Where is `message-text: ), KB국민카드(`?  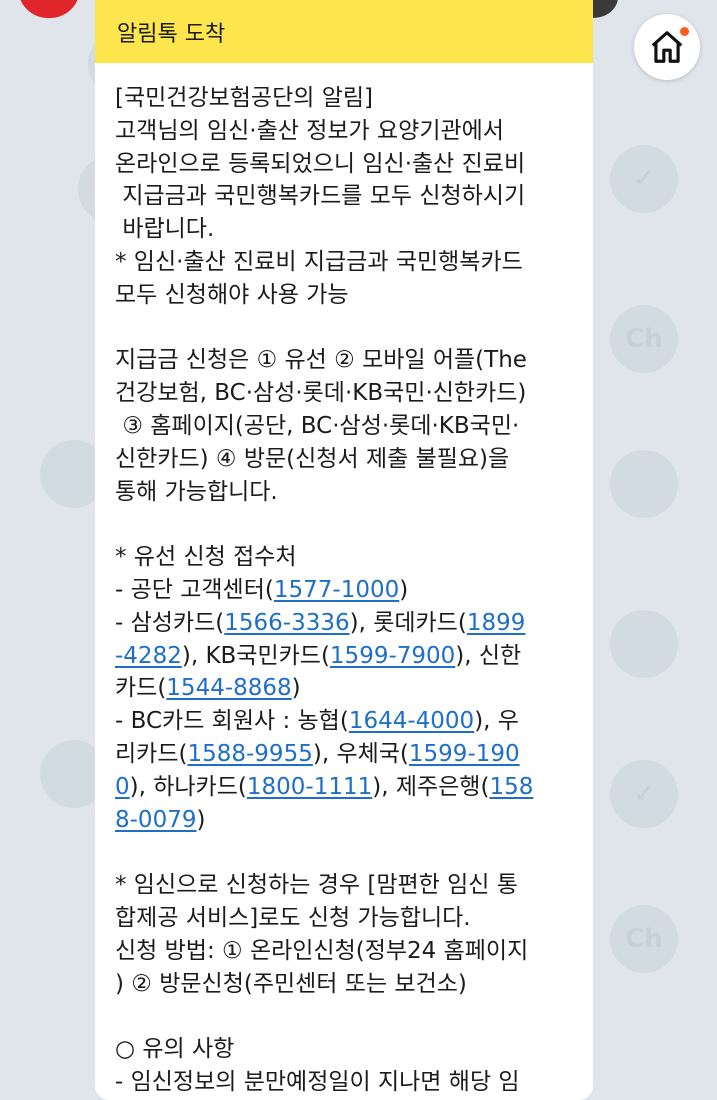 message-text: ), KB국민카드( is located at coordinates (255, 655).